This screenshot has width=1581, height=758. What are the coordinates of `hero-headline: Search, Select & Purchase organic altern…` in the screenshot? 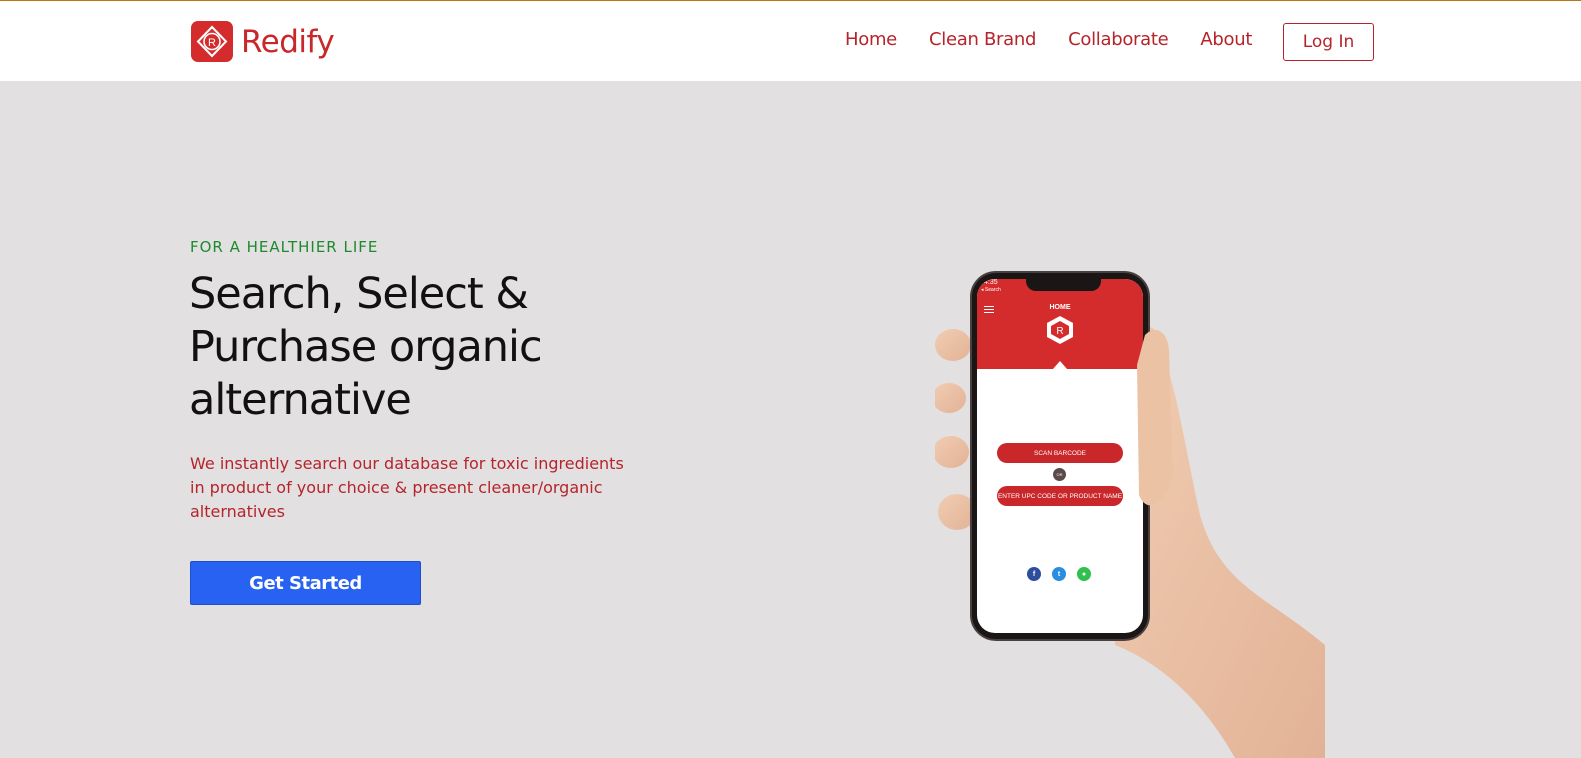 It's located at (366, 347).